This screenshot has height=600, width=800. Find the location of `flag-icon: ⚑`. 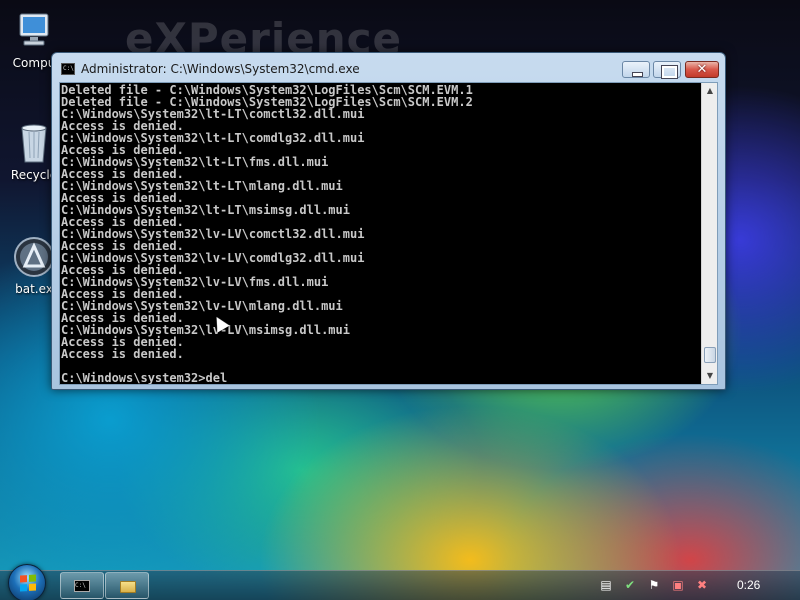

flag-icon: ⚑ is located at coordinates (654, 585).